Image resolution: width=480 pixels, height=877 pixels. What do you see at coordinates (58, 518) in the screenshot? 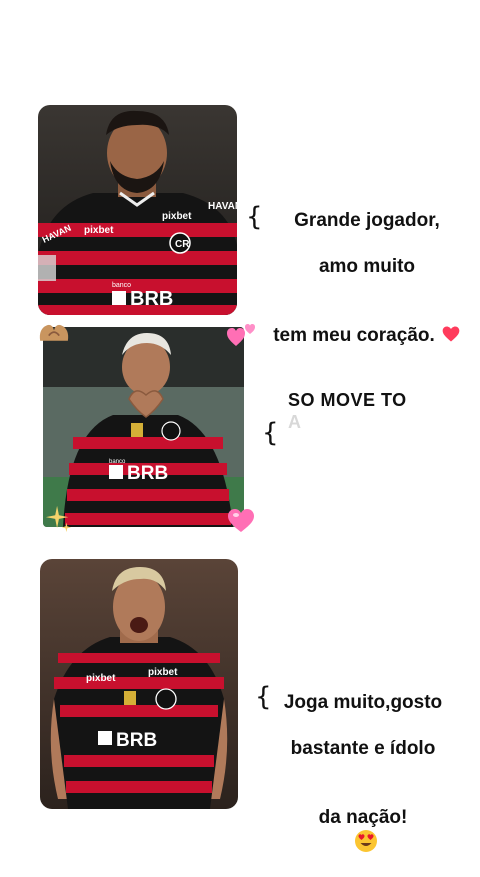
I see `sparkles-sticker-icon` at bounding box center [58, 518].